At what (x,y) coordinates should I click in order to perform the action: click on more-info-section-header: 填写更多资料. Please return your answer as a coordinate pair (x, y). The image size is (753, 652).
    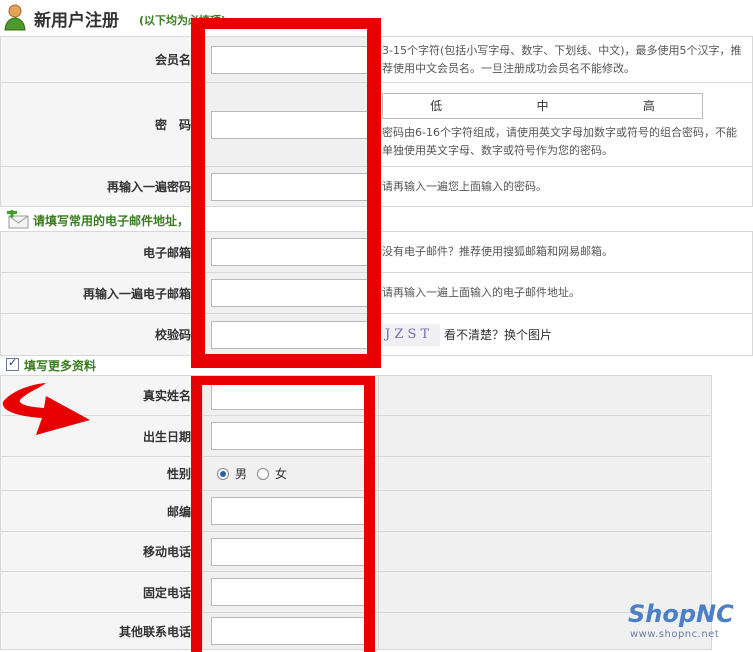
    Looking at the image, I should click on (376, 366).